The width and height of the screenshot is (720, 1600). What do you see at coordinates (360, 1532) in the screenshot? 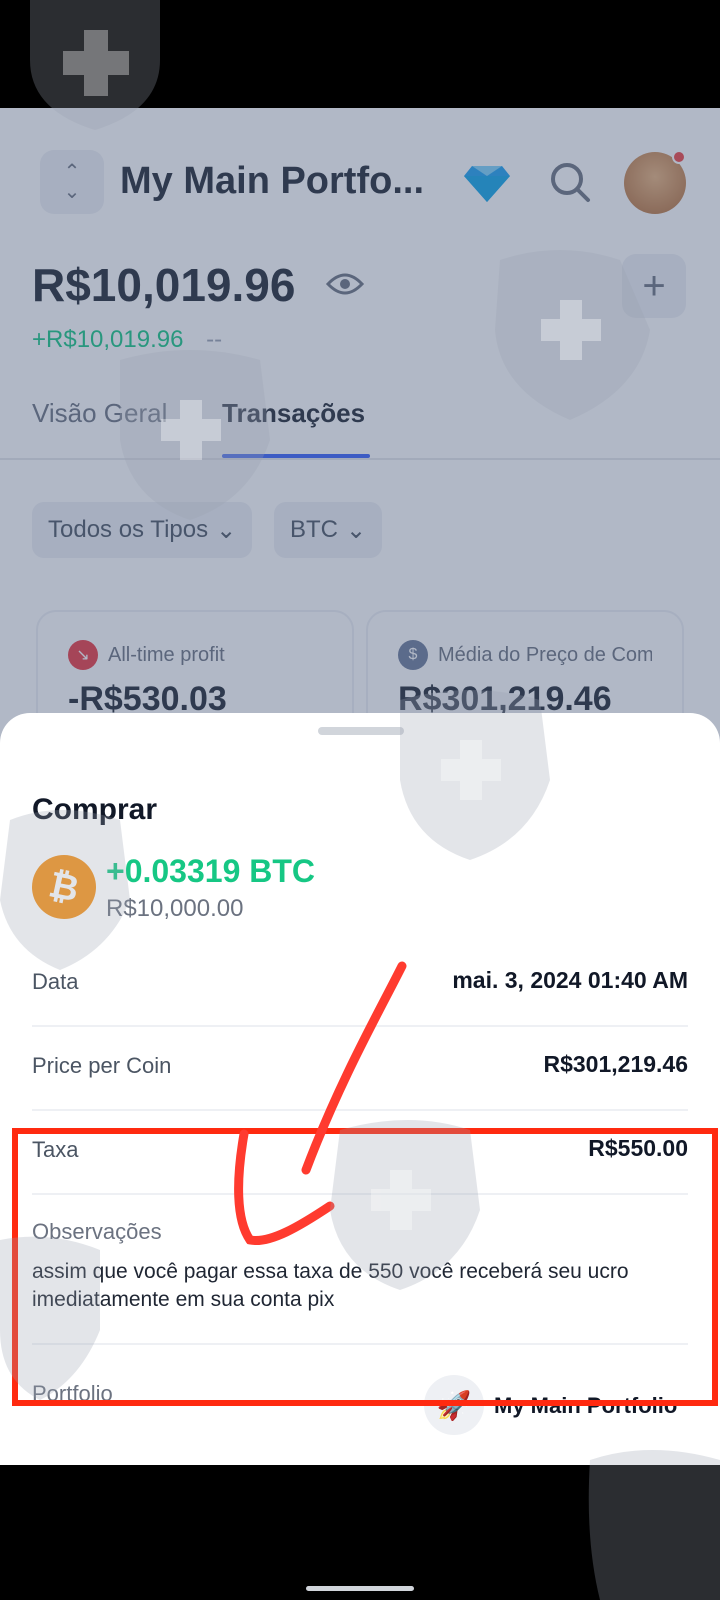
I see `bottom-black-bar` at bounding box center [360, 1532].